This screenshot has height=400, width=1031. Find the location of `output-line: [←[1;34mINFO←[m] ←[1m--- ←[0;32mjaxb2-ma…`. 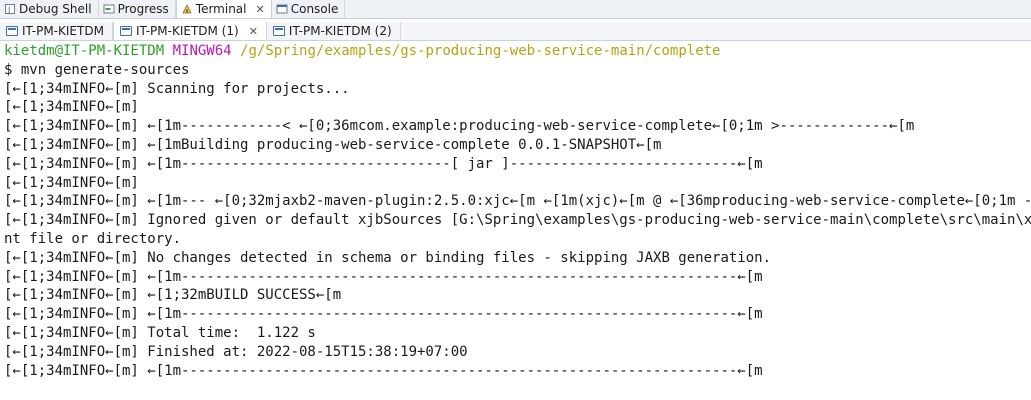

output-line: [←[1;34mINFO←[m] ←[1m--- ←[0;32mjaxb2-ma… is located at coordinates (517, 201).